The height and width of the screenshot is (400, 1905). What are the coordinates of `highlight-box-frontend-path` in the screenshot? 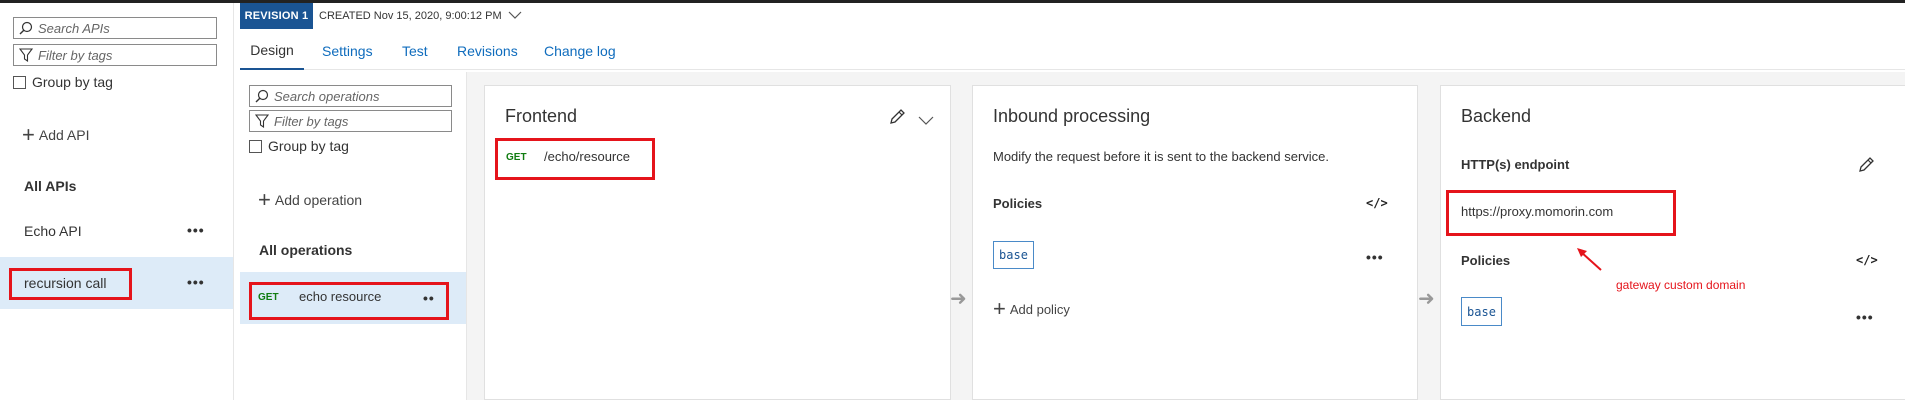 It's located at (575, 159).